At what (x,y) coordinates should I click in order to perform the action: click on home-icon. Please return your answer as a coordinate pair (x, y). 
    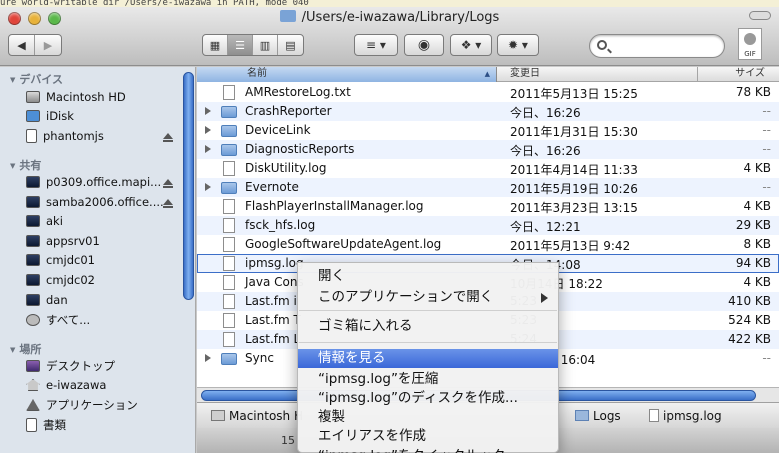
    Looking at the image, I should click on (33, 385).